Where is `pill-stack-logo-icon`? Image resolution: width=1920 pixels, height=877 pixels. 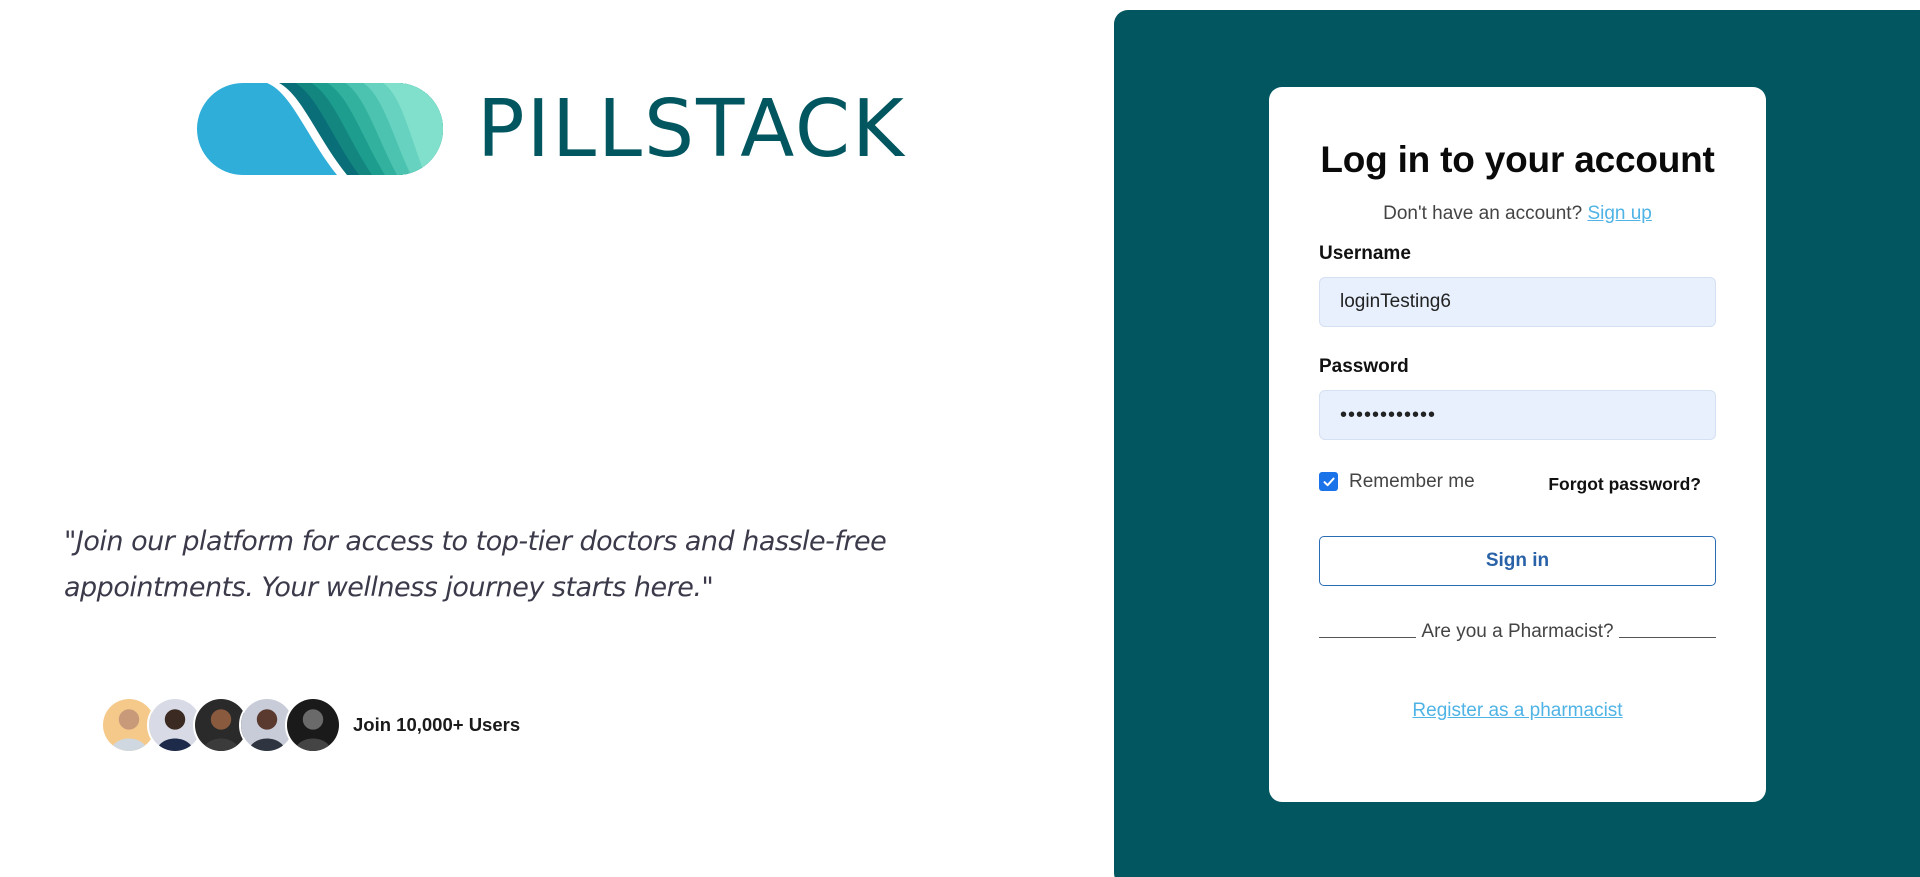 pill-stack-logo-icon is located at coordinates (320, 129).